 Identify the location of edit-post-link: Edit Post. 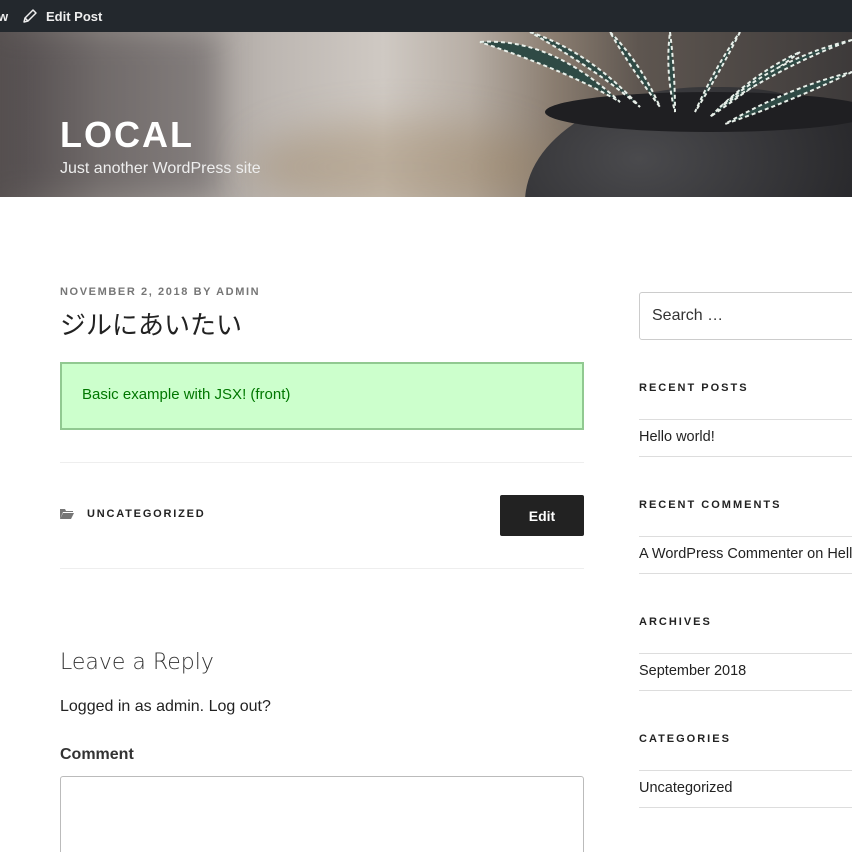
(62, 16).